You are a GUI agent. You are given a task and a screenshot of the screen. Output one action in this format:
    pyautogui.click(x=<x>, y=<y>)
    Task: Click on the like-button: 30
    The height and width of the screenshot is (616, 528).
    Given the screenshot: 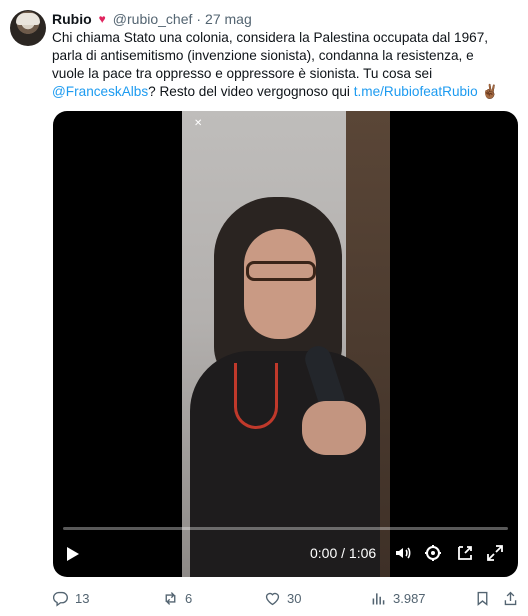 What is the action you would take?
    pyautogui.click(x=282, y=598)
    